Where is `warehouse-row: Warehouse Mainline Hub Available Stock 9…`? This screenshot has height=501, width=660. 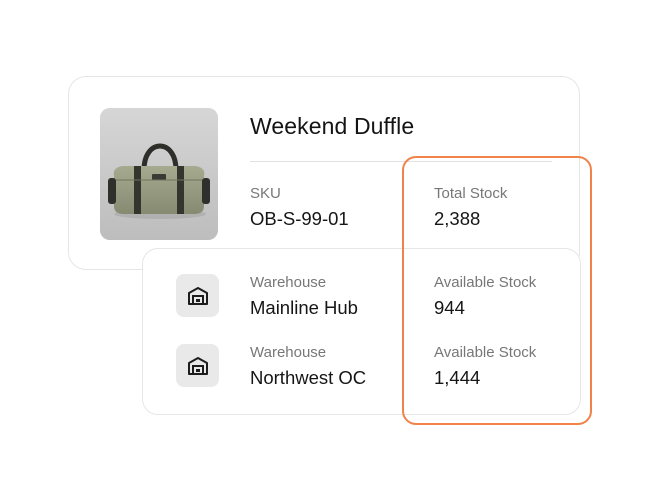 warehouse-row: Warehouse Mainline Hub Available Stock 9… is located at coordinates (361, 283).